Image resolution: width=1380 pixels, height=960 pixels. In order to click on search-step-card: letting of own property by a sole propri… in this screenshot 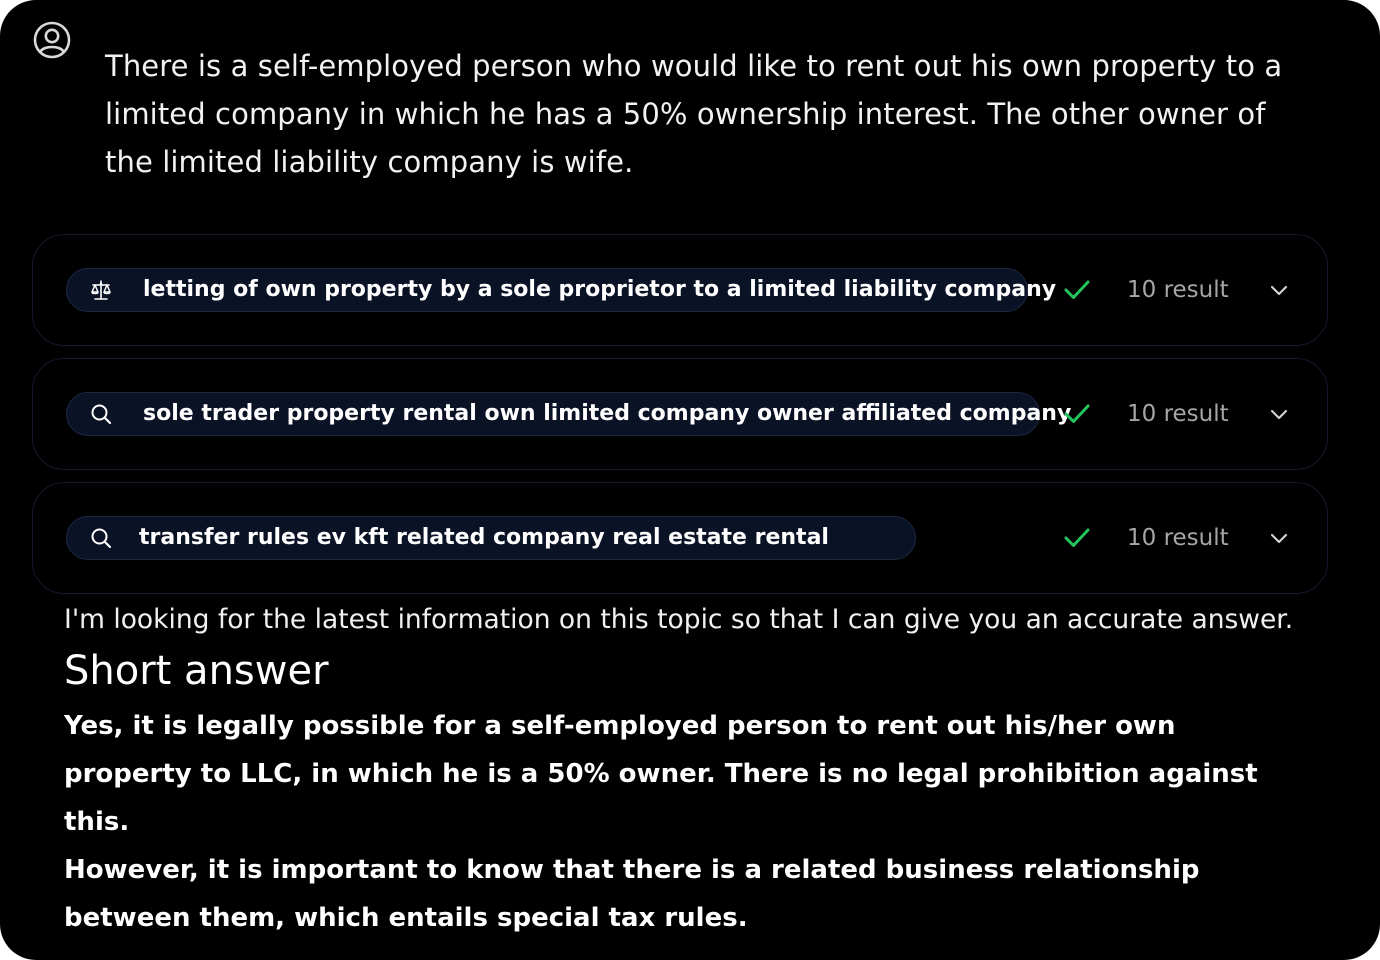, I will do `click(680, 290)`.